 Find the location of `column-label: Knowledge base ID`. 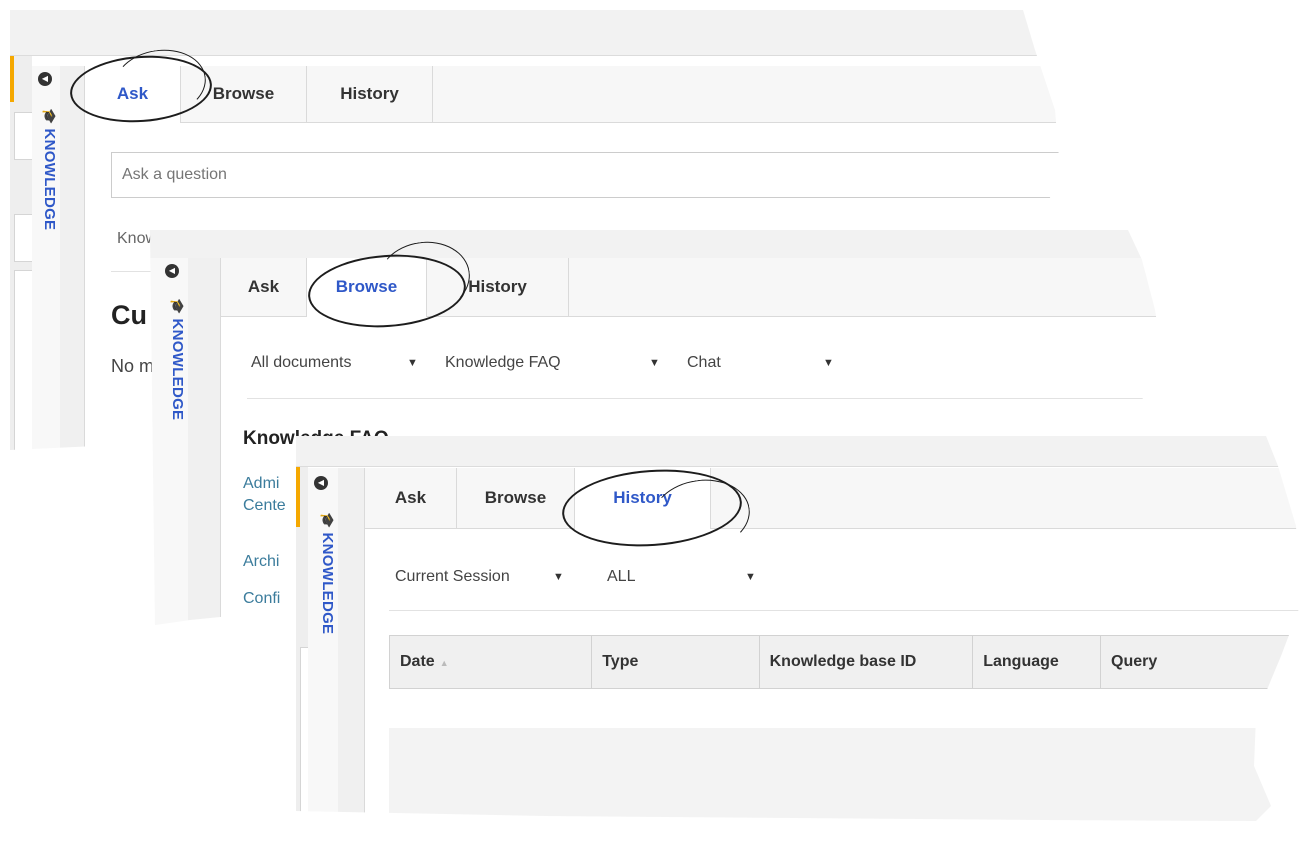

column-label: Knowledge base ID is located at coordinates (843, 661).